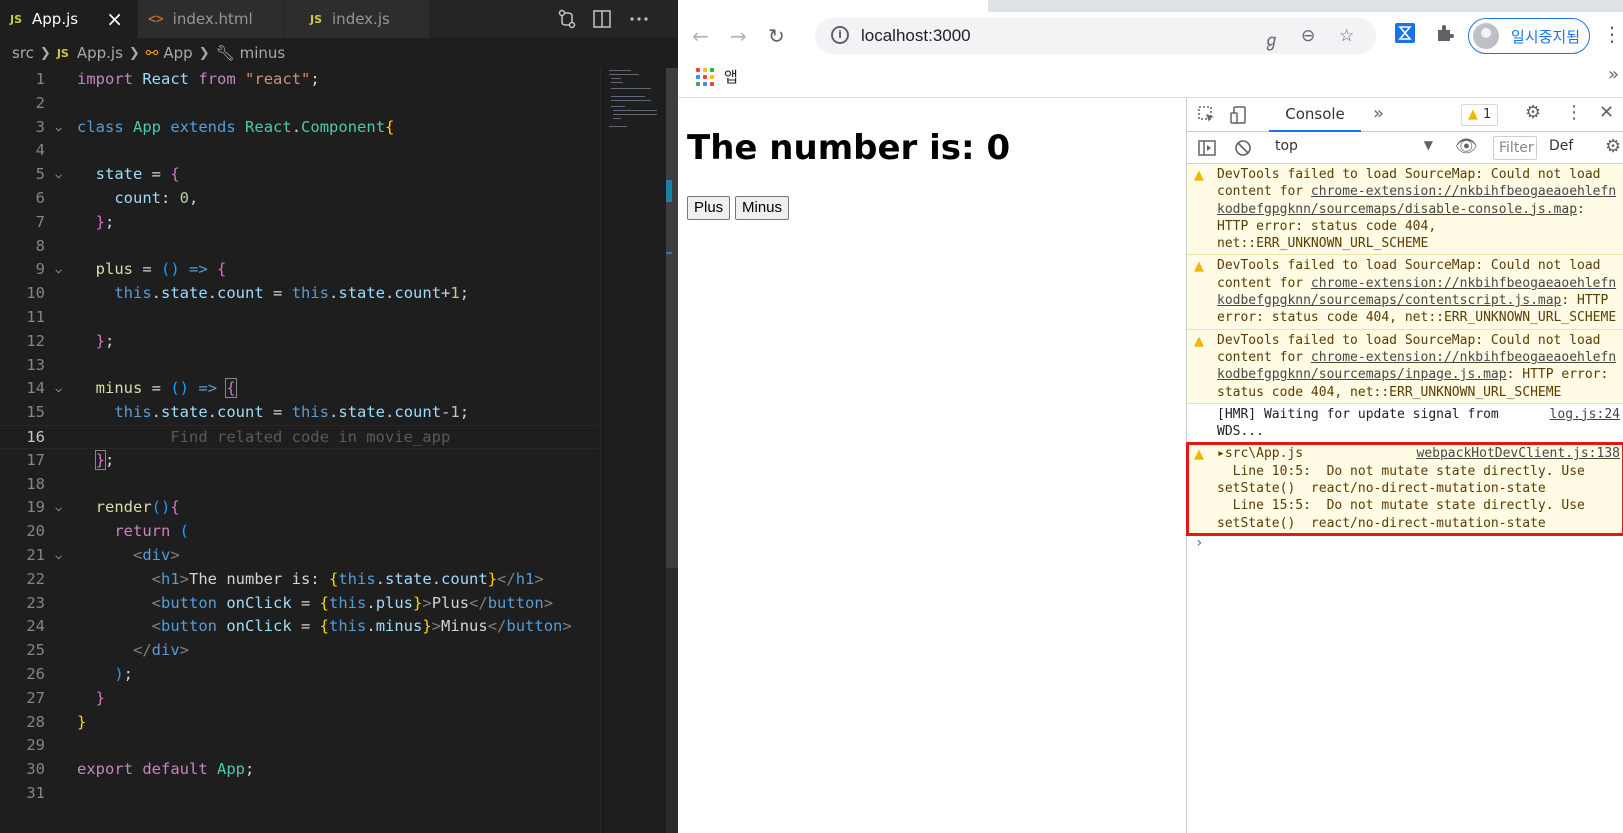  I want to click on translate-icon: ℊ, so click(1271, 38).